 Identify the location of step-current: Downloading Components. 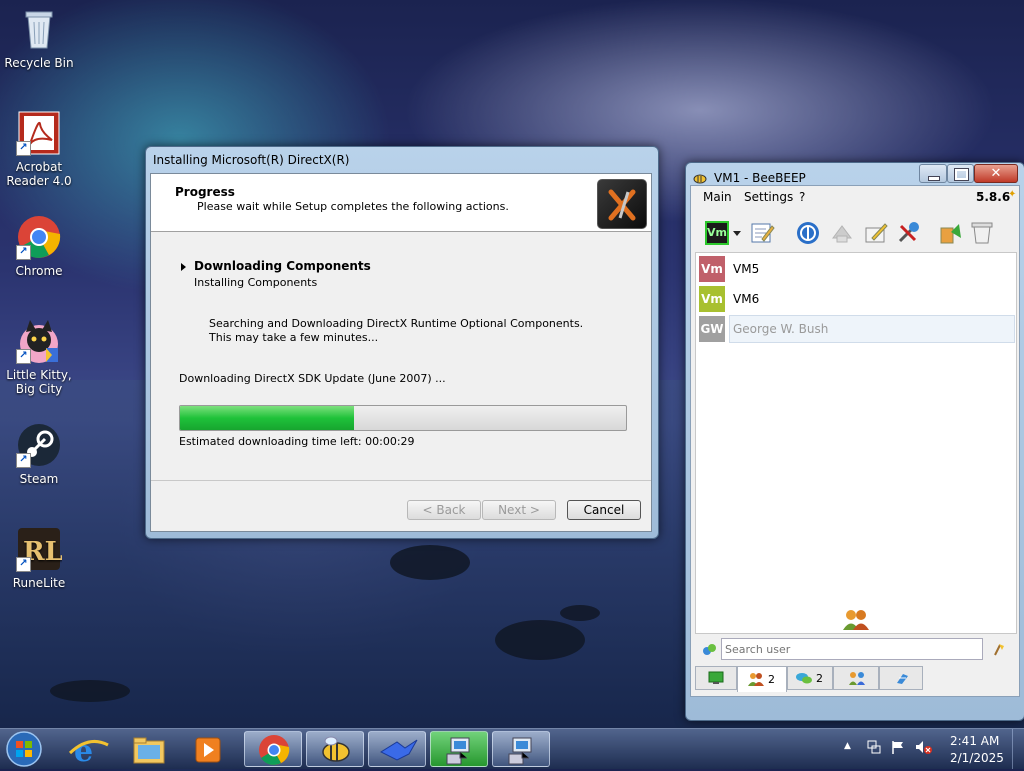
(282, 266).